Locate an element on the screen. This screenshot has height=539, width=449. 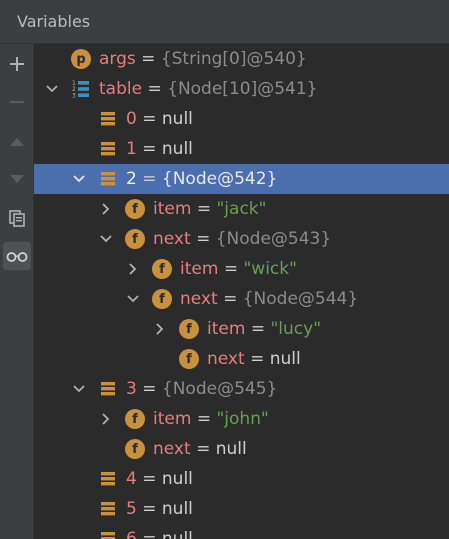
move-down-button is located at coordinates (17, 179).